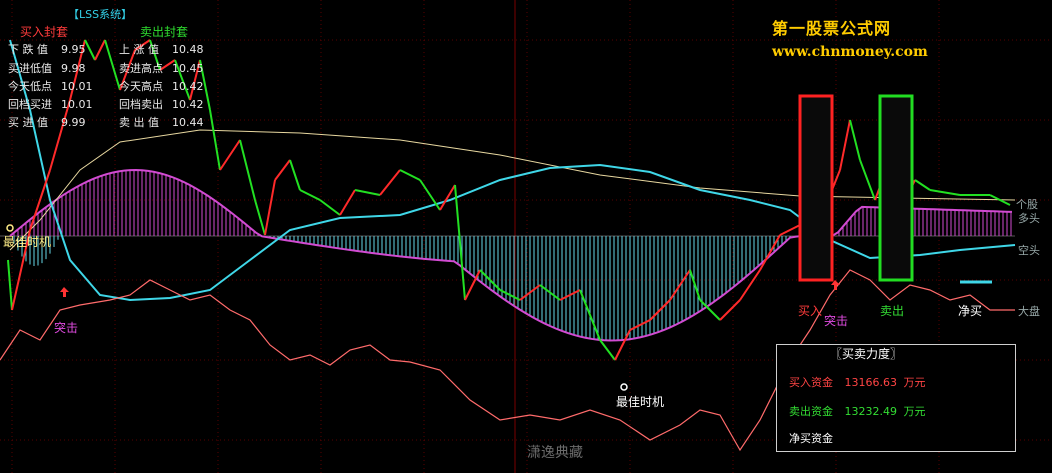 The width and height of the screenshot is (1052, 473). What do you see at coordinates (811, 382) in the screenshot?
I see `buy-funds-label: 买入资金` at bounding box center [811, 382].